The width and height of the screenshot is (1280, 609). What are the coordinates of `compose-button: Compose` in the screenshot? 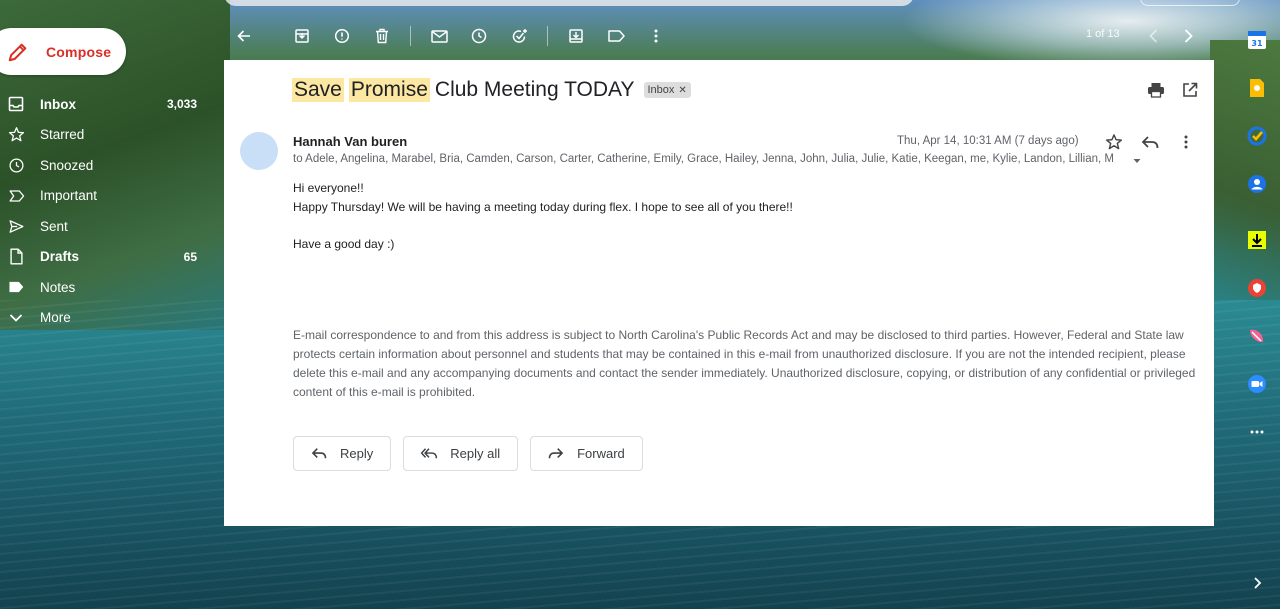 It's located at (63, 51).